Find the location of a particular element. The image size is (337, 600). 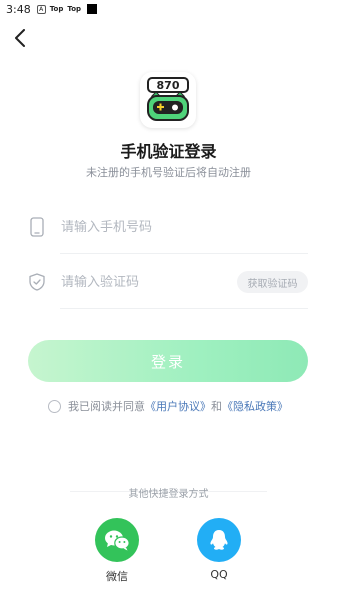

login-button: 登录 is located at coordinates (168, 361).